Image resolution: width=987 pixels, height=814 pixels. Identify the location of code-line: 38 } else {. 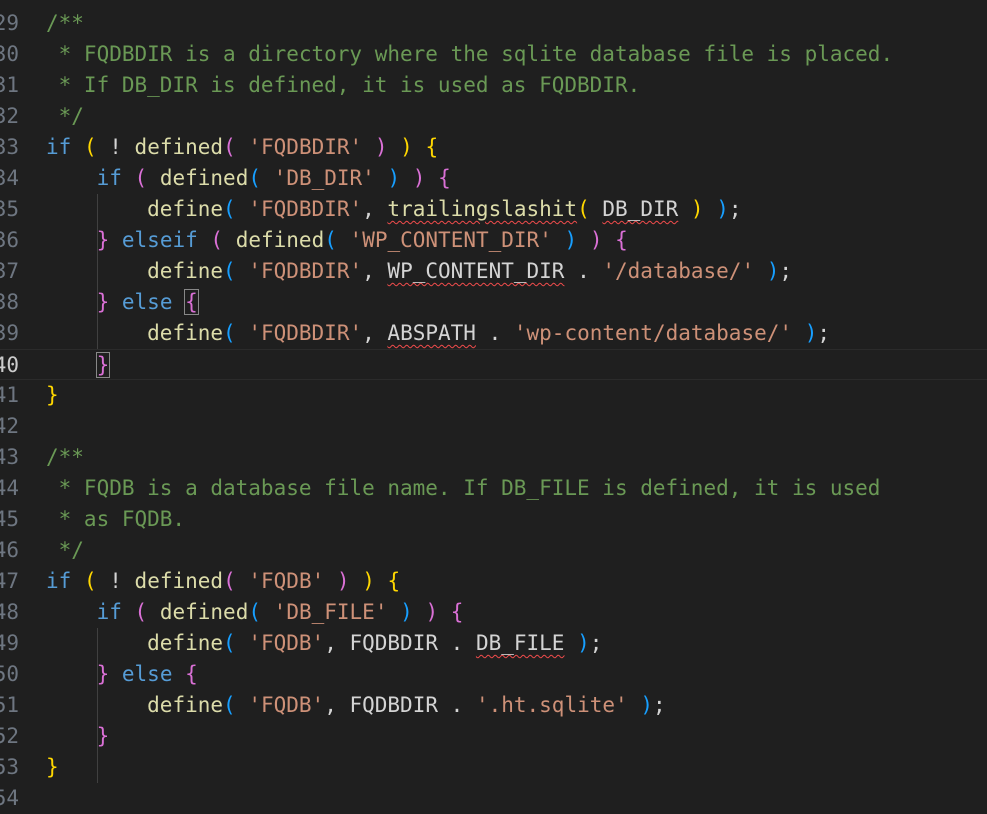
(493, 302).